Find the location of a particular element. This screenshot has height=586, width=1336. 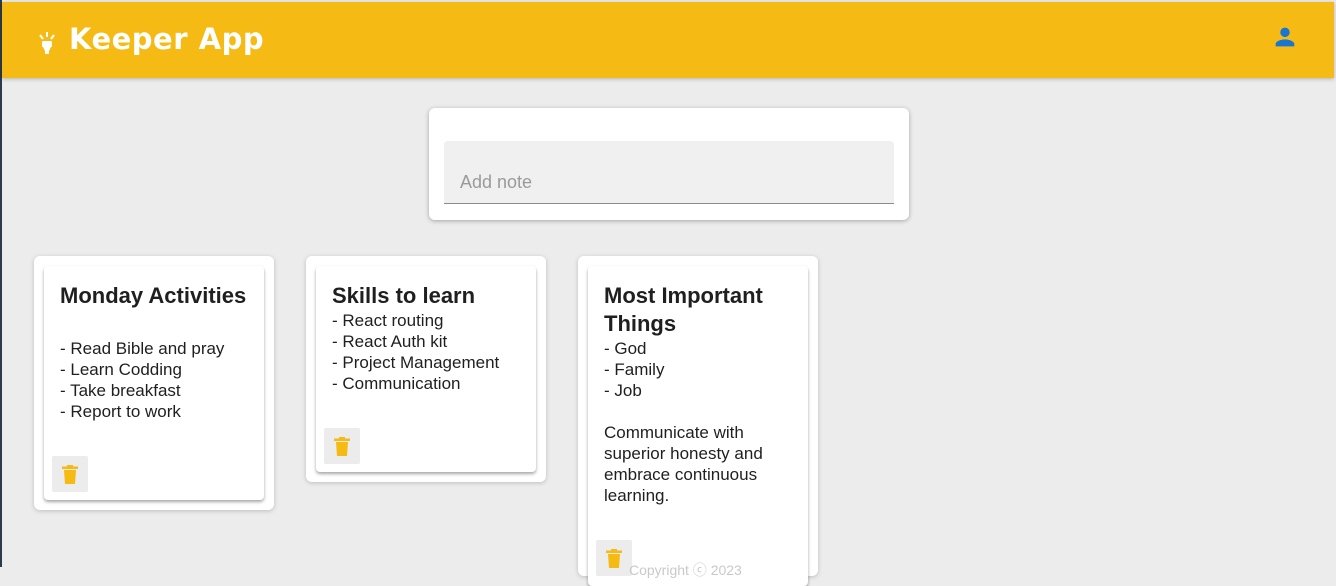

note-title: Most Important Things is located at coordinates (683, 309).